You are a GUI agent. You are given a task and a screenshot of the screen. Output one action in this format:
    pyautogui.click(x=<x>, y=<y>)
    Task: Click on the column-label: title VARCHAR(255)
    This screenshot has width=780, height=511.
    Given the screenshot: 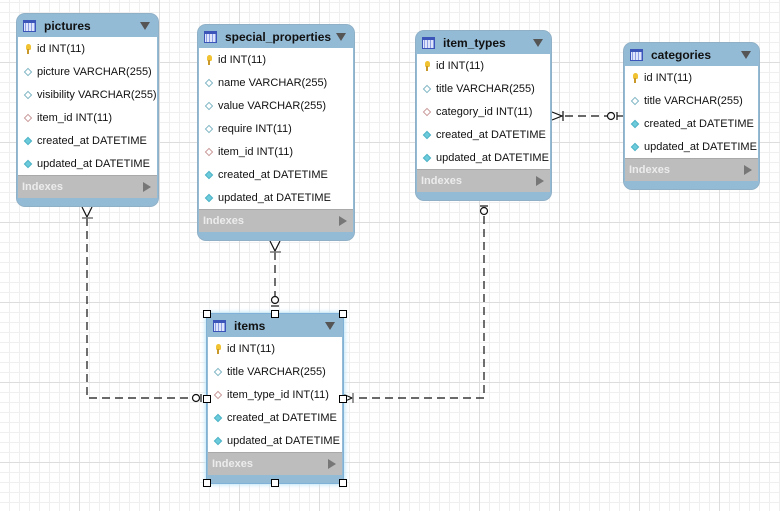 What is the action you would take?
    pyautogui.click(x=485, y=88)
    